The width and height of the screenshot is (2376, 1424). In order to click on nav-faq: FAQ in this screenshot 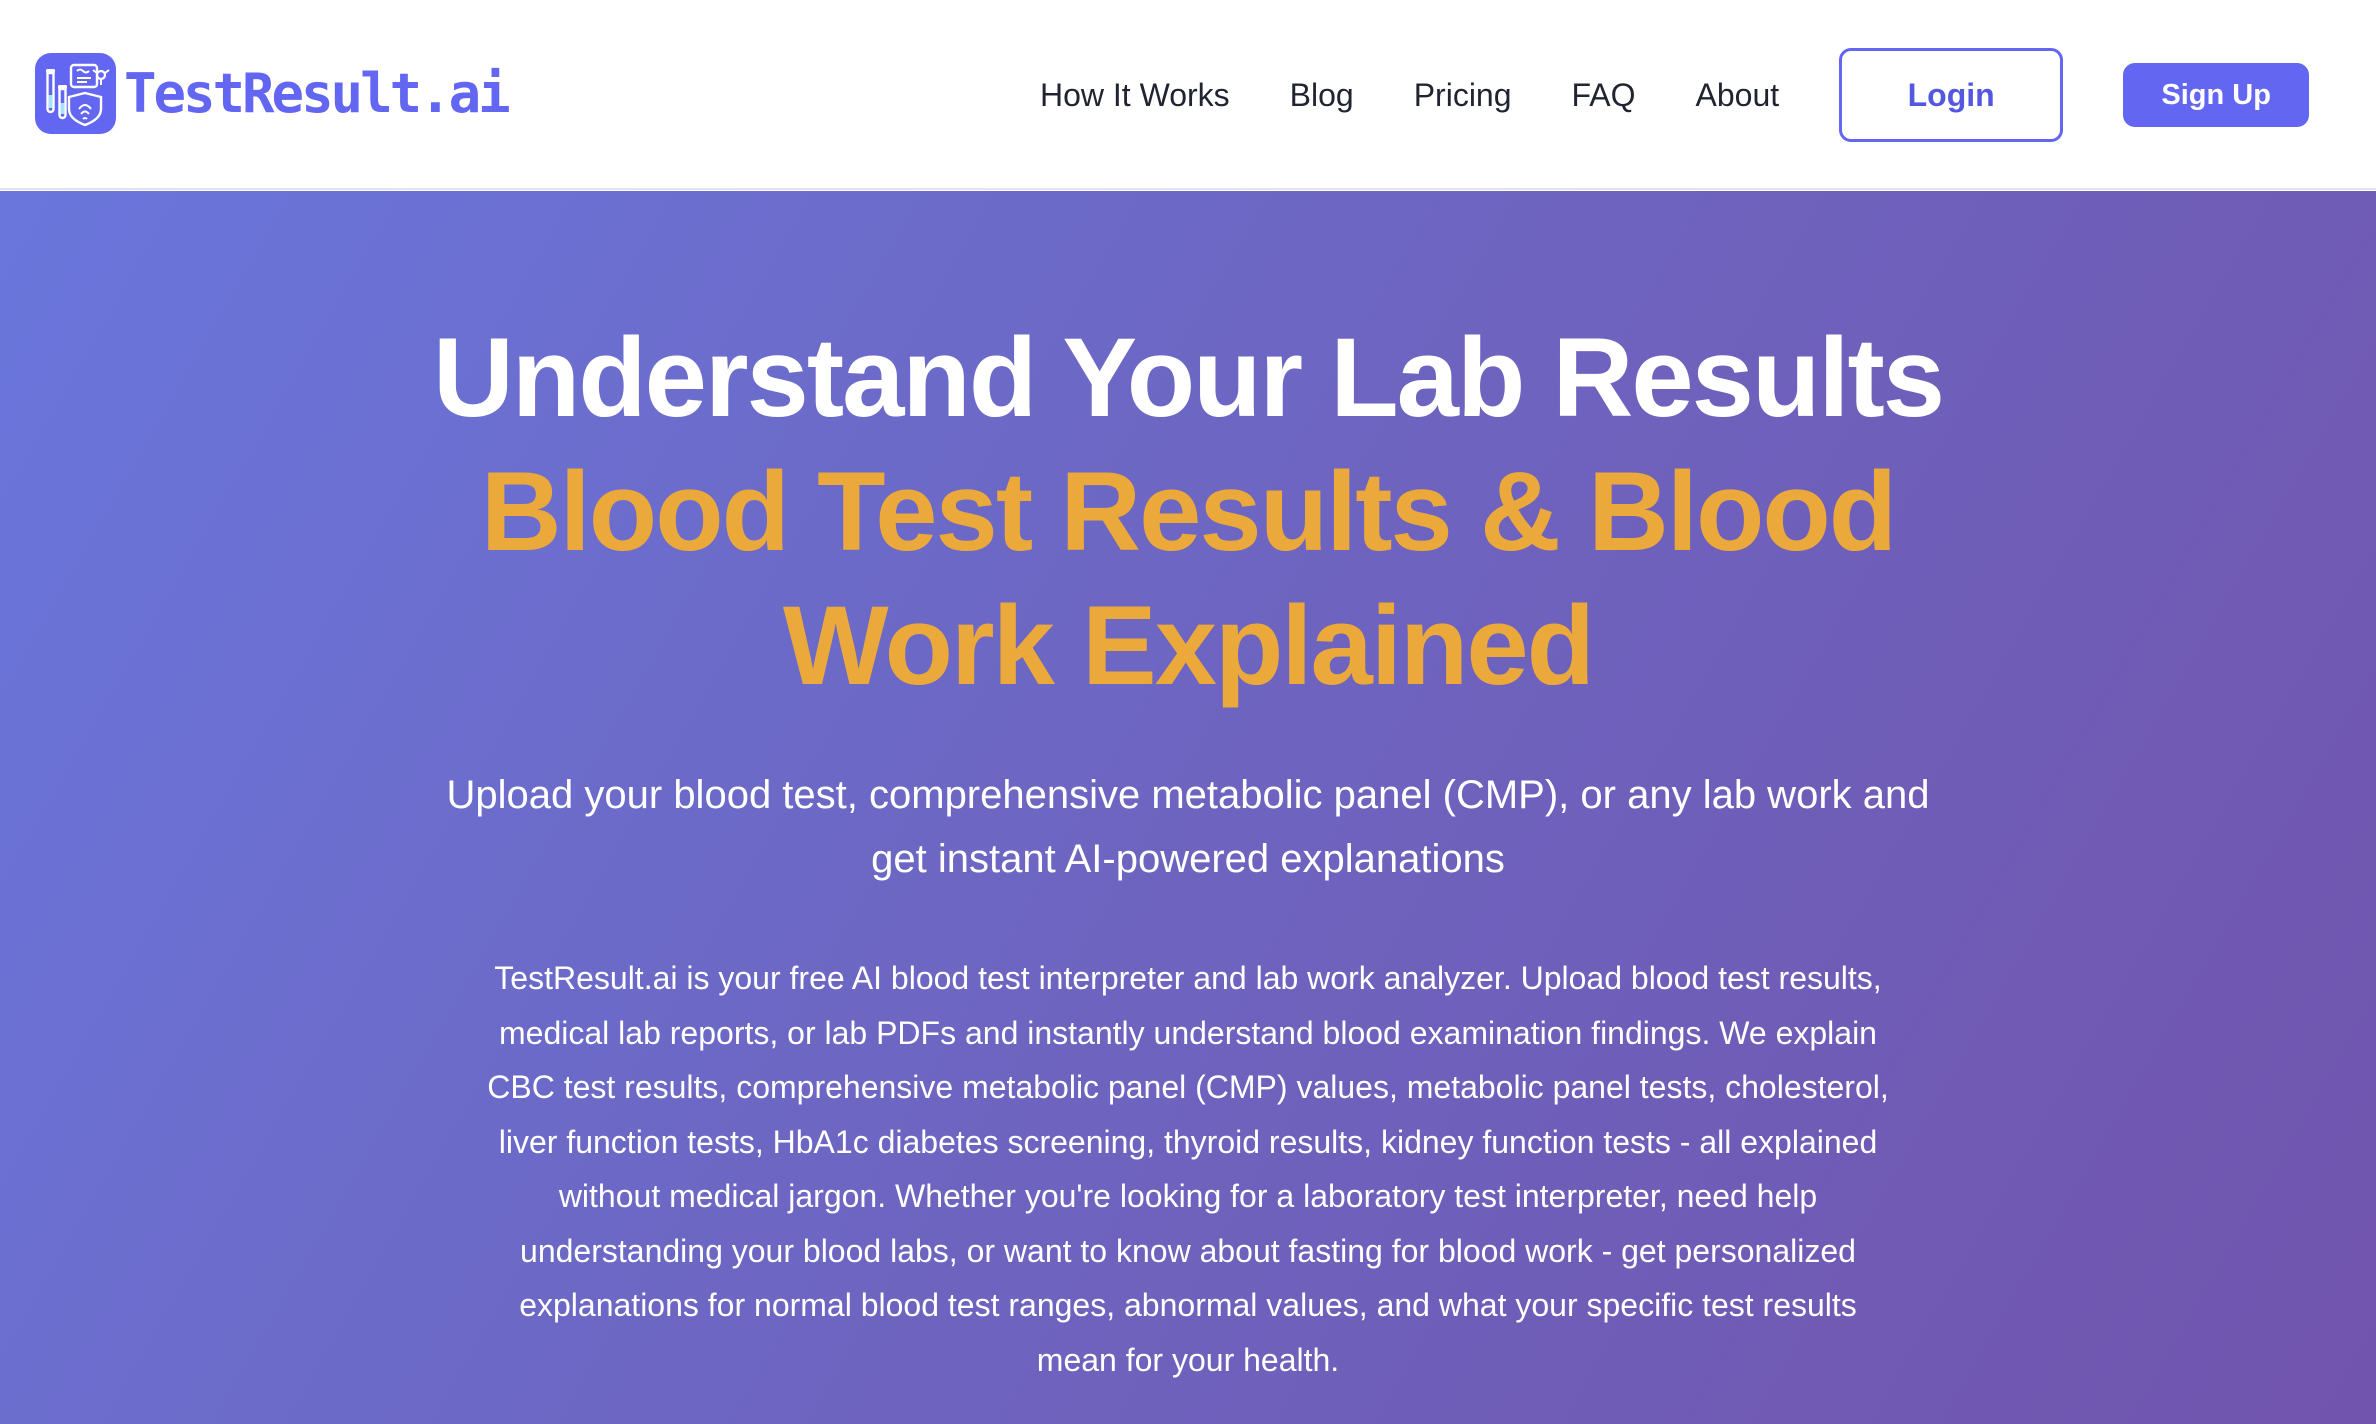, I will do `click(1604, 95)`.